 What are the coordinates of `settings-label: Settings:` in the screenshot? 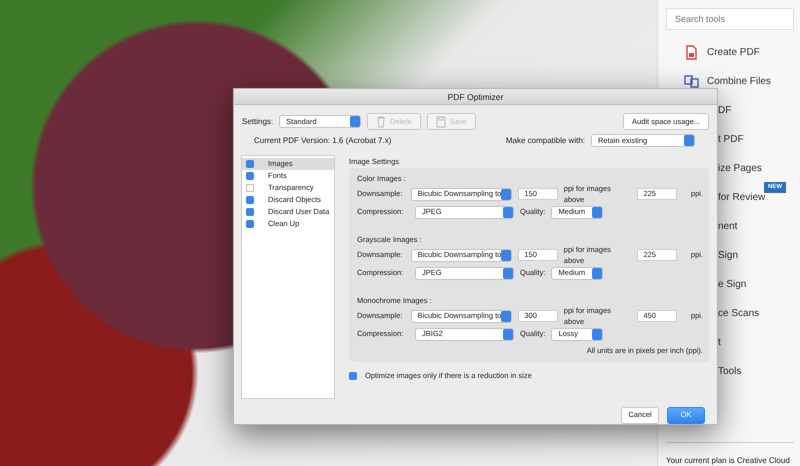 It's located at (258, 122).